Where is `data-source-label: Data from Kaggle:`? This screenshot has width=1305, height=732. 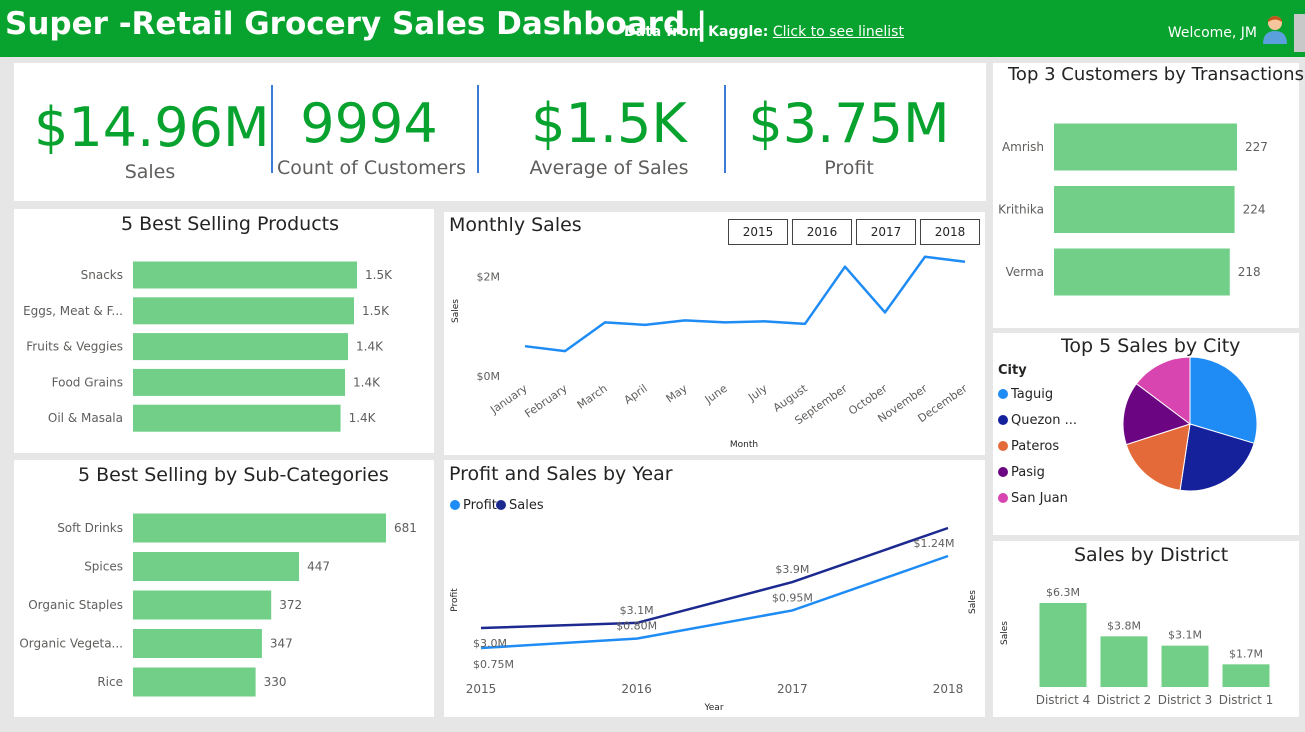 data-source-label: Data from Kaggle: is located at coordinates (696, 32).